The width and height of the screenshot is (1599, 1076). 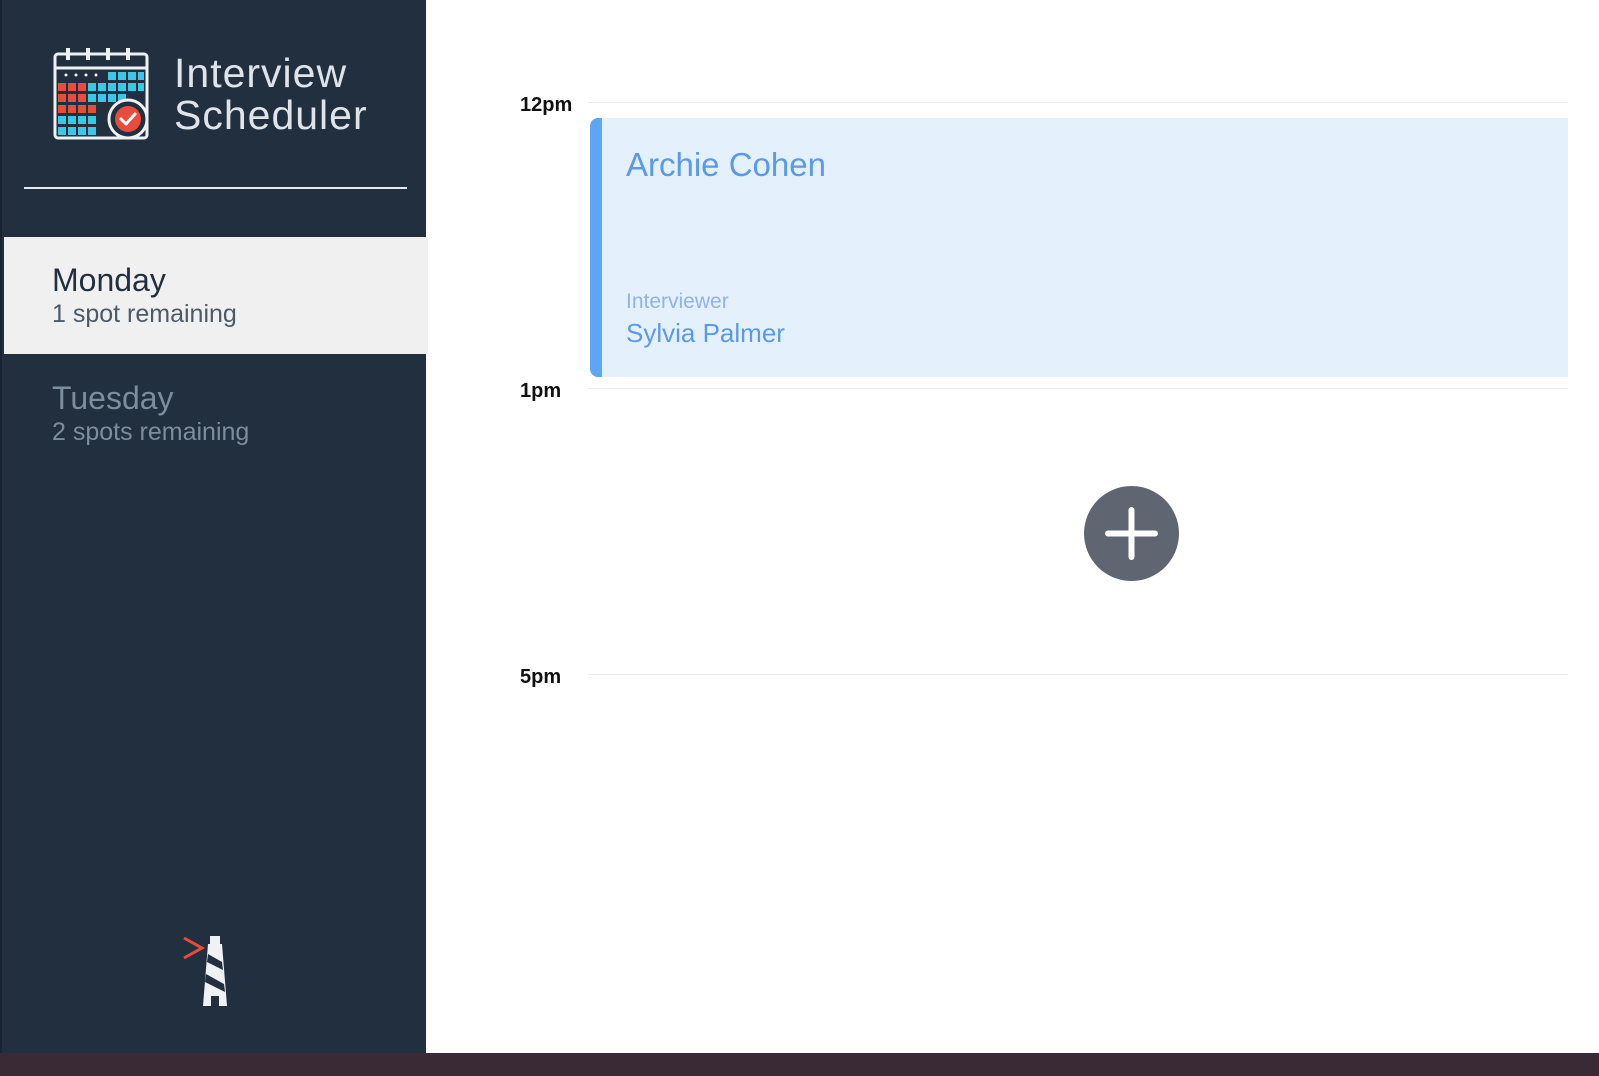 I want to click on add-appointment-button, so click(x=1131, y=533).